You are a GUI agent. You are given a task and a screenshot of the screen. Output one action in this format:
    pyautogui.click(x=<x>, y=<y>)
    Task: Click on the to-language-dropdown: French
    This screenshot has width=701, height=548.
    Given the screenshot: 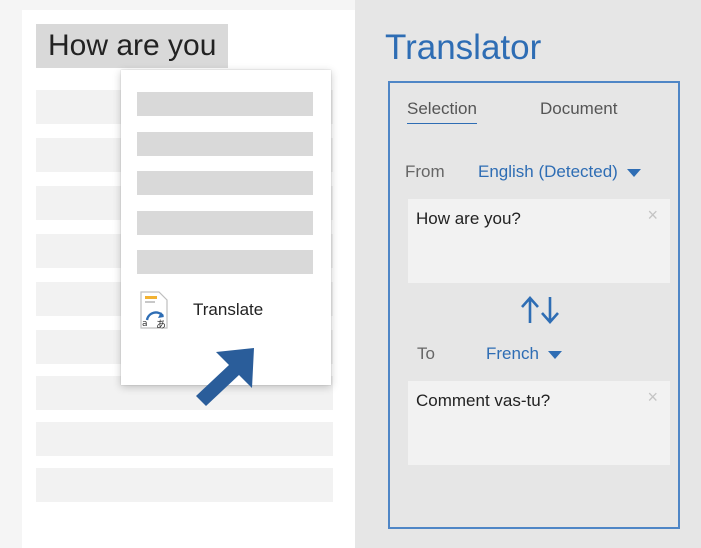 What is the action you would take?
    pyautogui.click(x=524, y=354)
    